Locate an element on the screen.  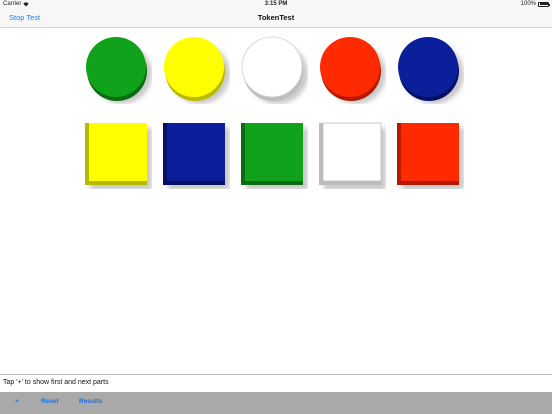
reset-button: Reset is located at coordinates (50, 401).